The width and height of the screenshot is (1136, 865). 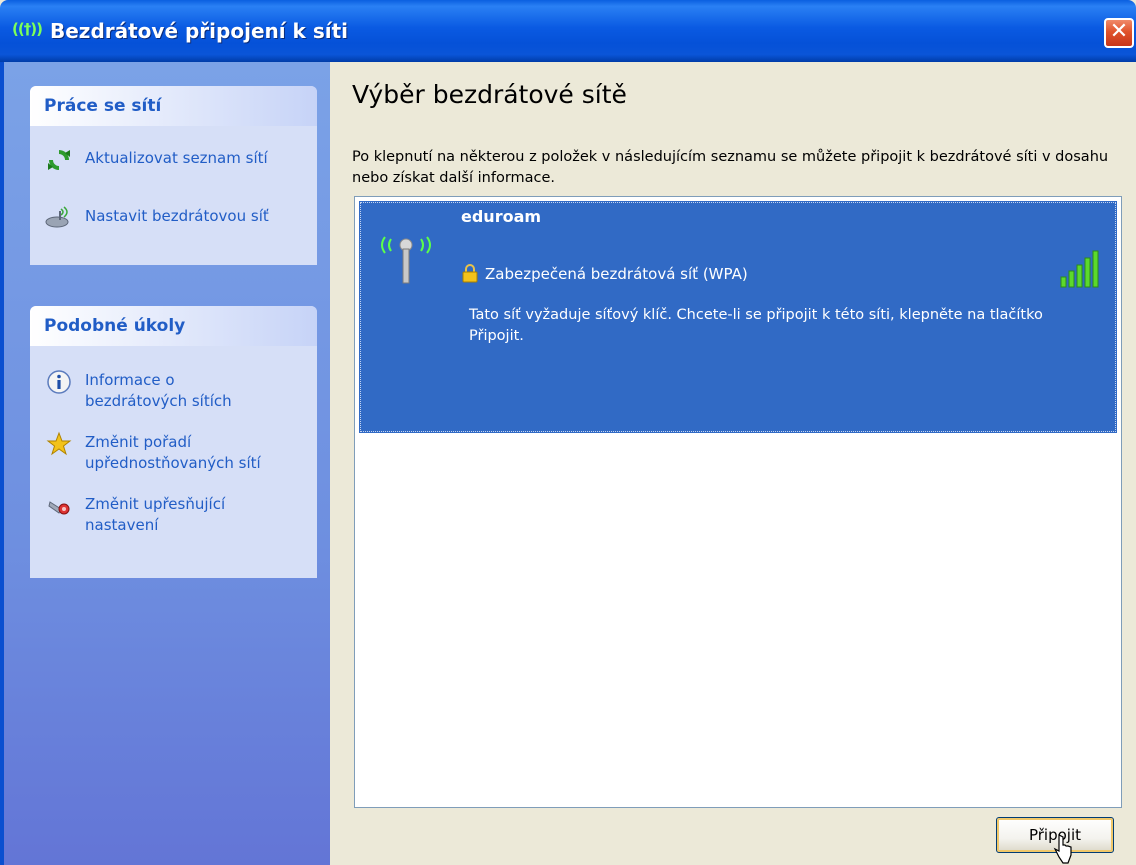 What do you see at coordinates (173, 326) in the screenshot?
I see `related-tasks-header: Podobné úkoly` at bounding box center [173, 326].